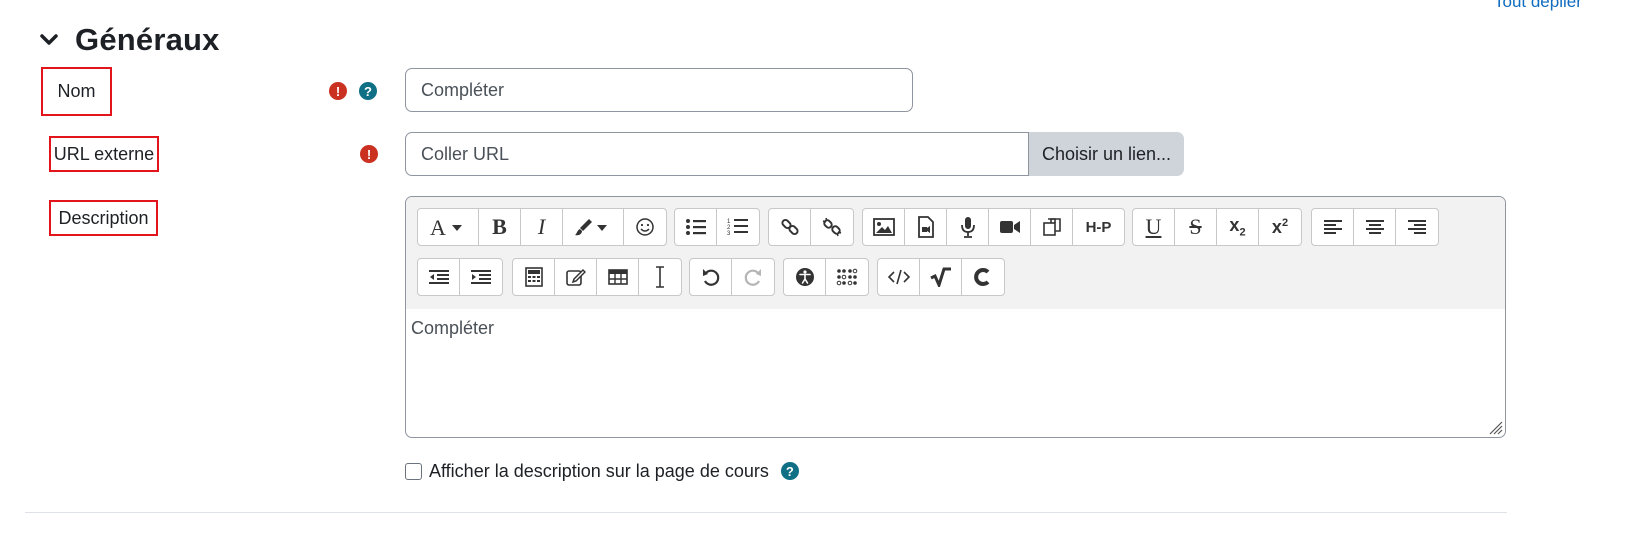 The image size is (1648, 551). What do you see at coordinates (729, 234) in the screenshot?
I see `svg-text: 3` at bounding box center [729, 234].